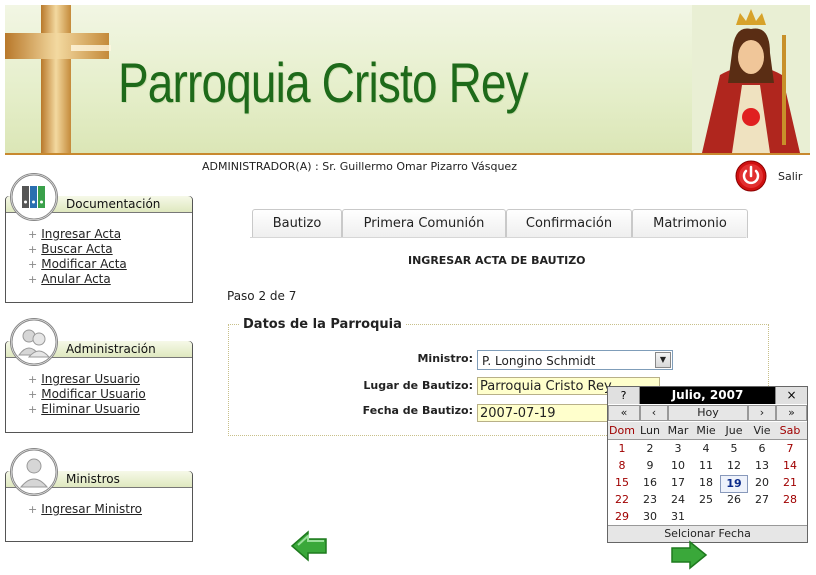  I want to click on sidebar-link: Ingresar Usuario, so click(90, 379).